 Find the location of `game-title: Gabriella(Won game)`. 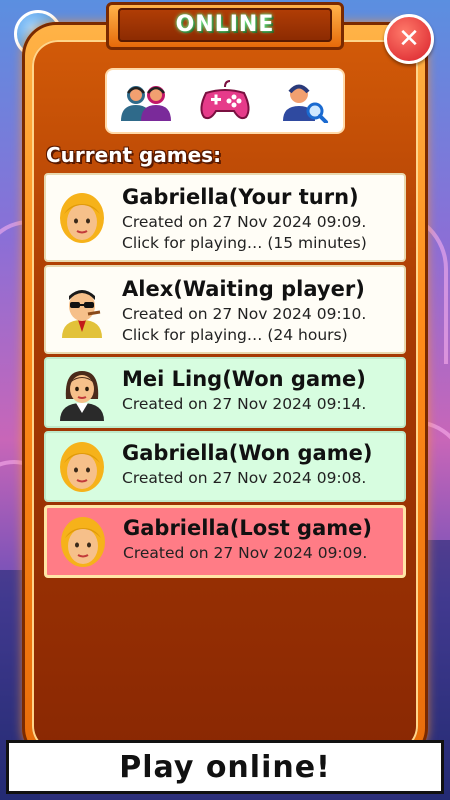

game-title: Gabriella(Won game) is located at coordinates (247, 453).